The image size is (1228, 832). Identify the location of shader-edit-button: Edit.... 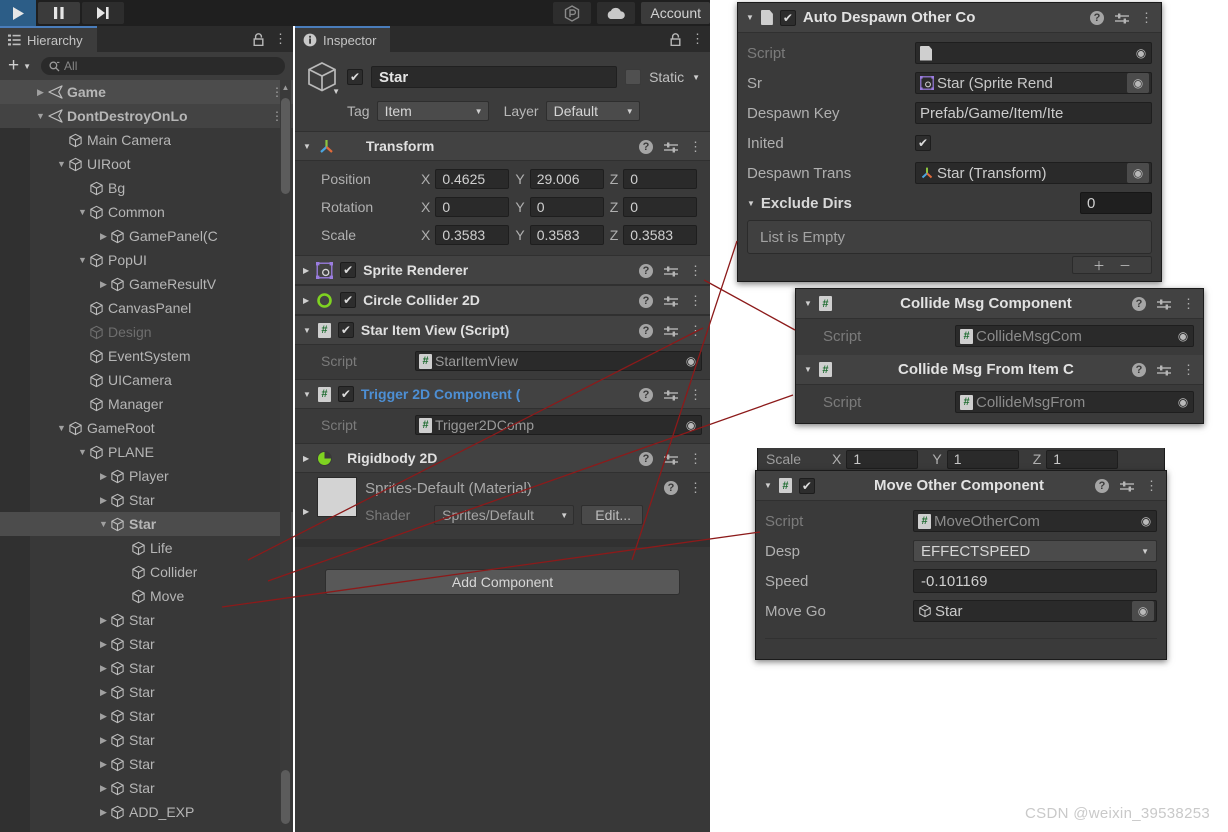
(612, 515).